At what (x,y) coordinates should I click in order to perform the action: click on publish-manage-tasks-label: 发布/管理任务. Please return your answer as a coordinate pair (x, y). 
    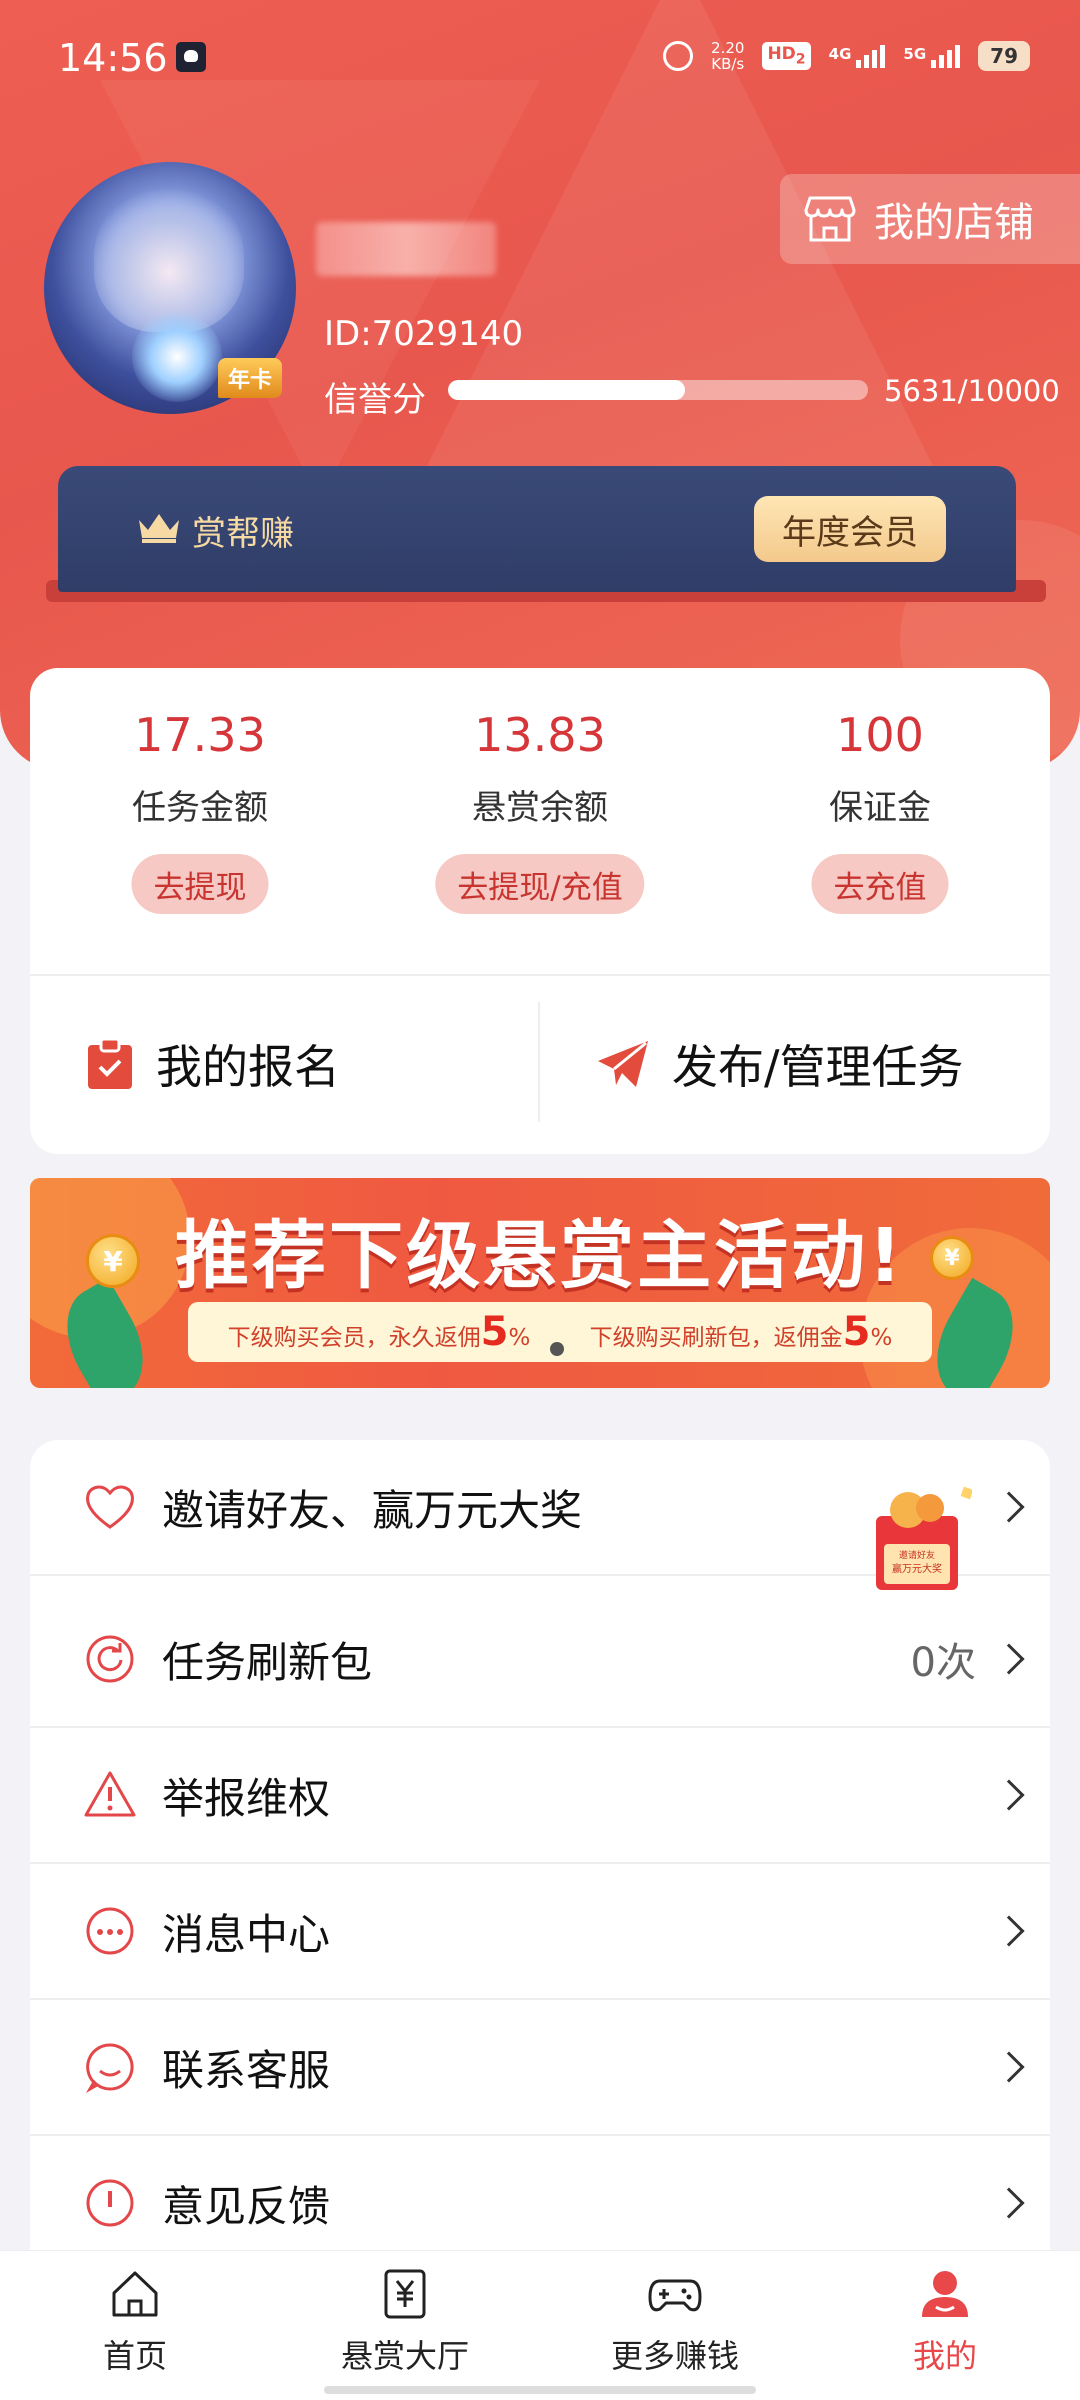
    Looking at the image, I should click on (818, 1067).